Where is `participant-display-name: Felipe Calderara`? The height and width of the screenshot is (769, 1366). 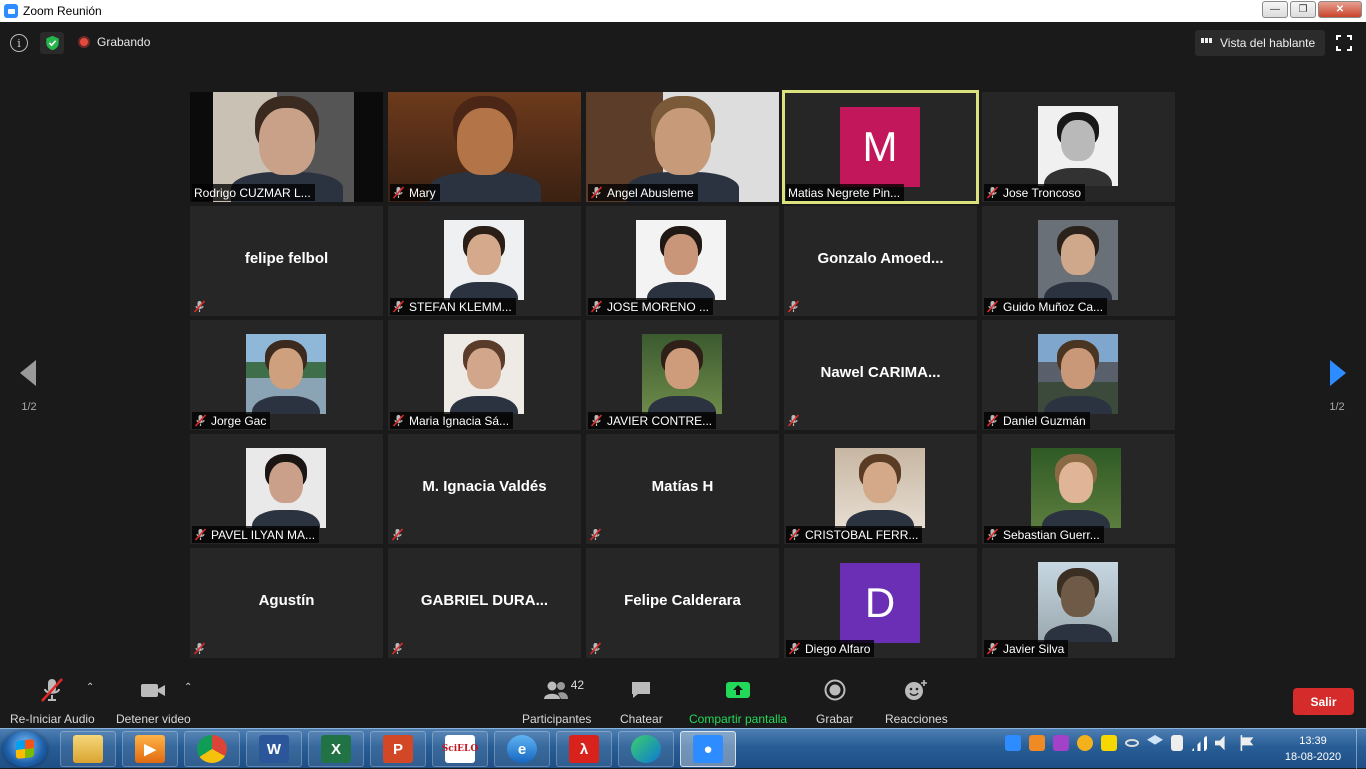
participant-display-name: Felipe Calderara is located at coordinates (682, 600).